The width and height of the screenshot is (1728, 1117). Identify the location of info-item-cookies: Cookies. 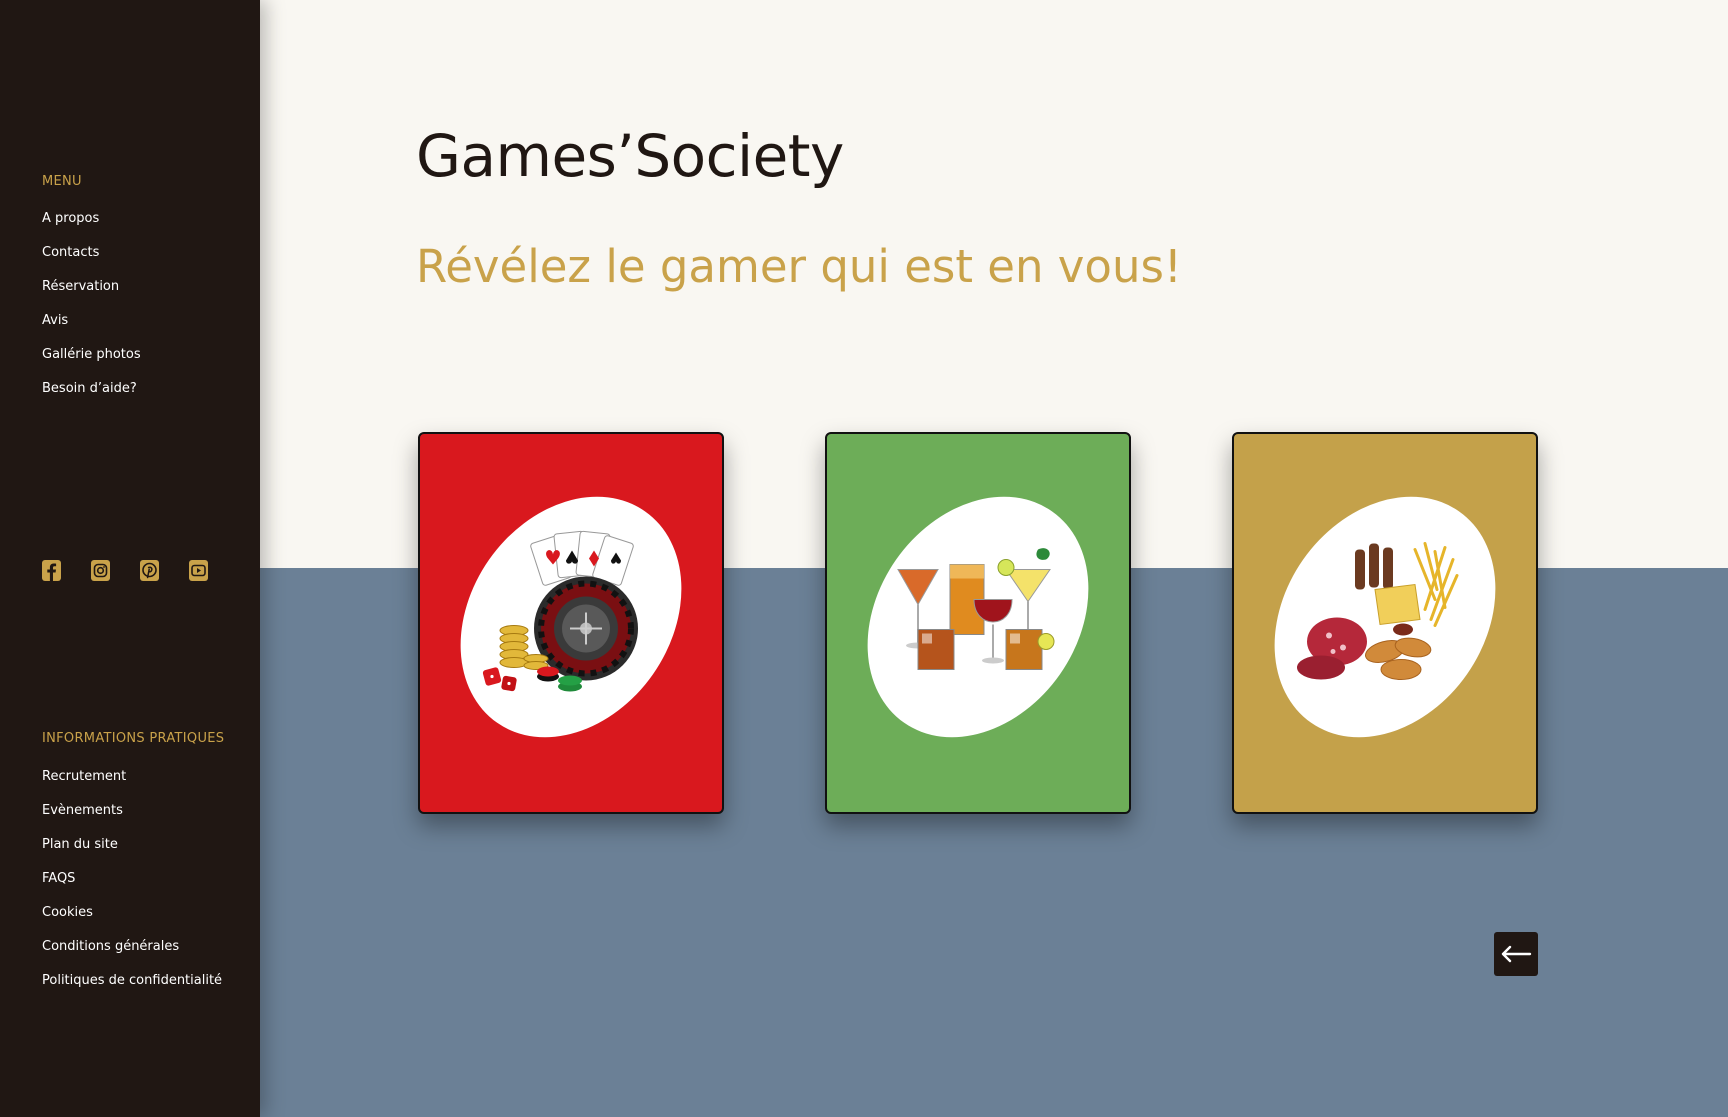
(132, 922).